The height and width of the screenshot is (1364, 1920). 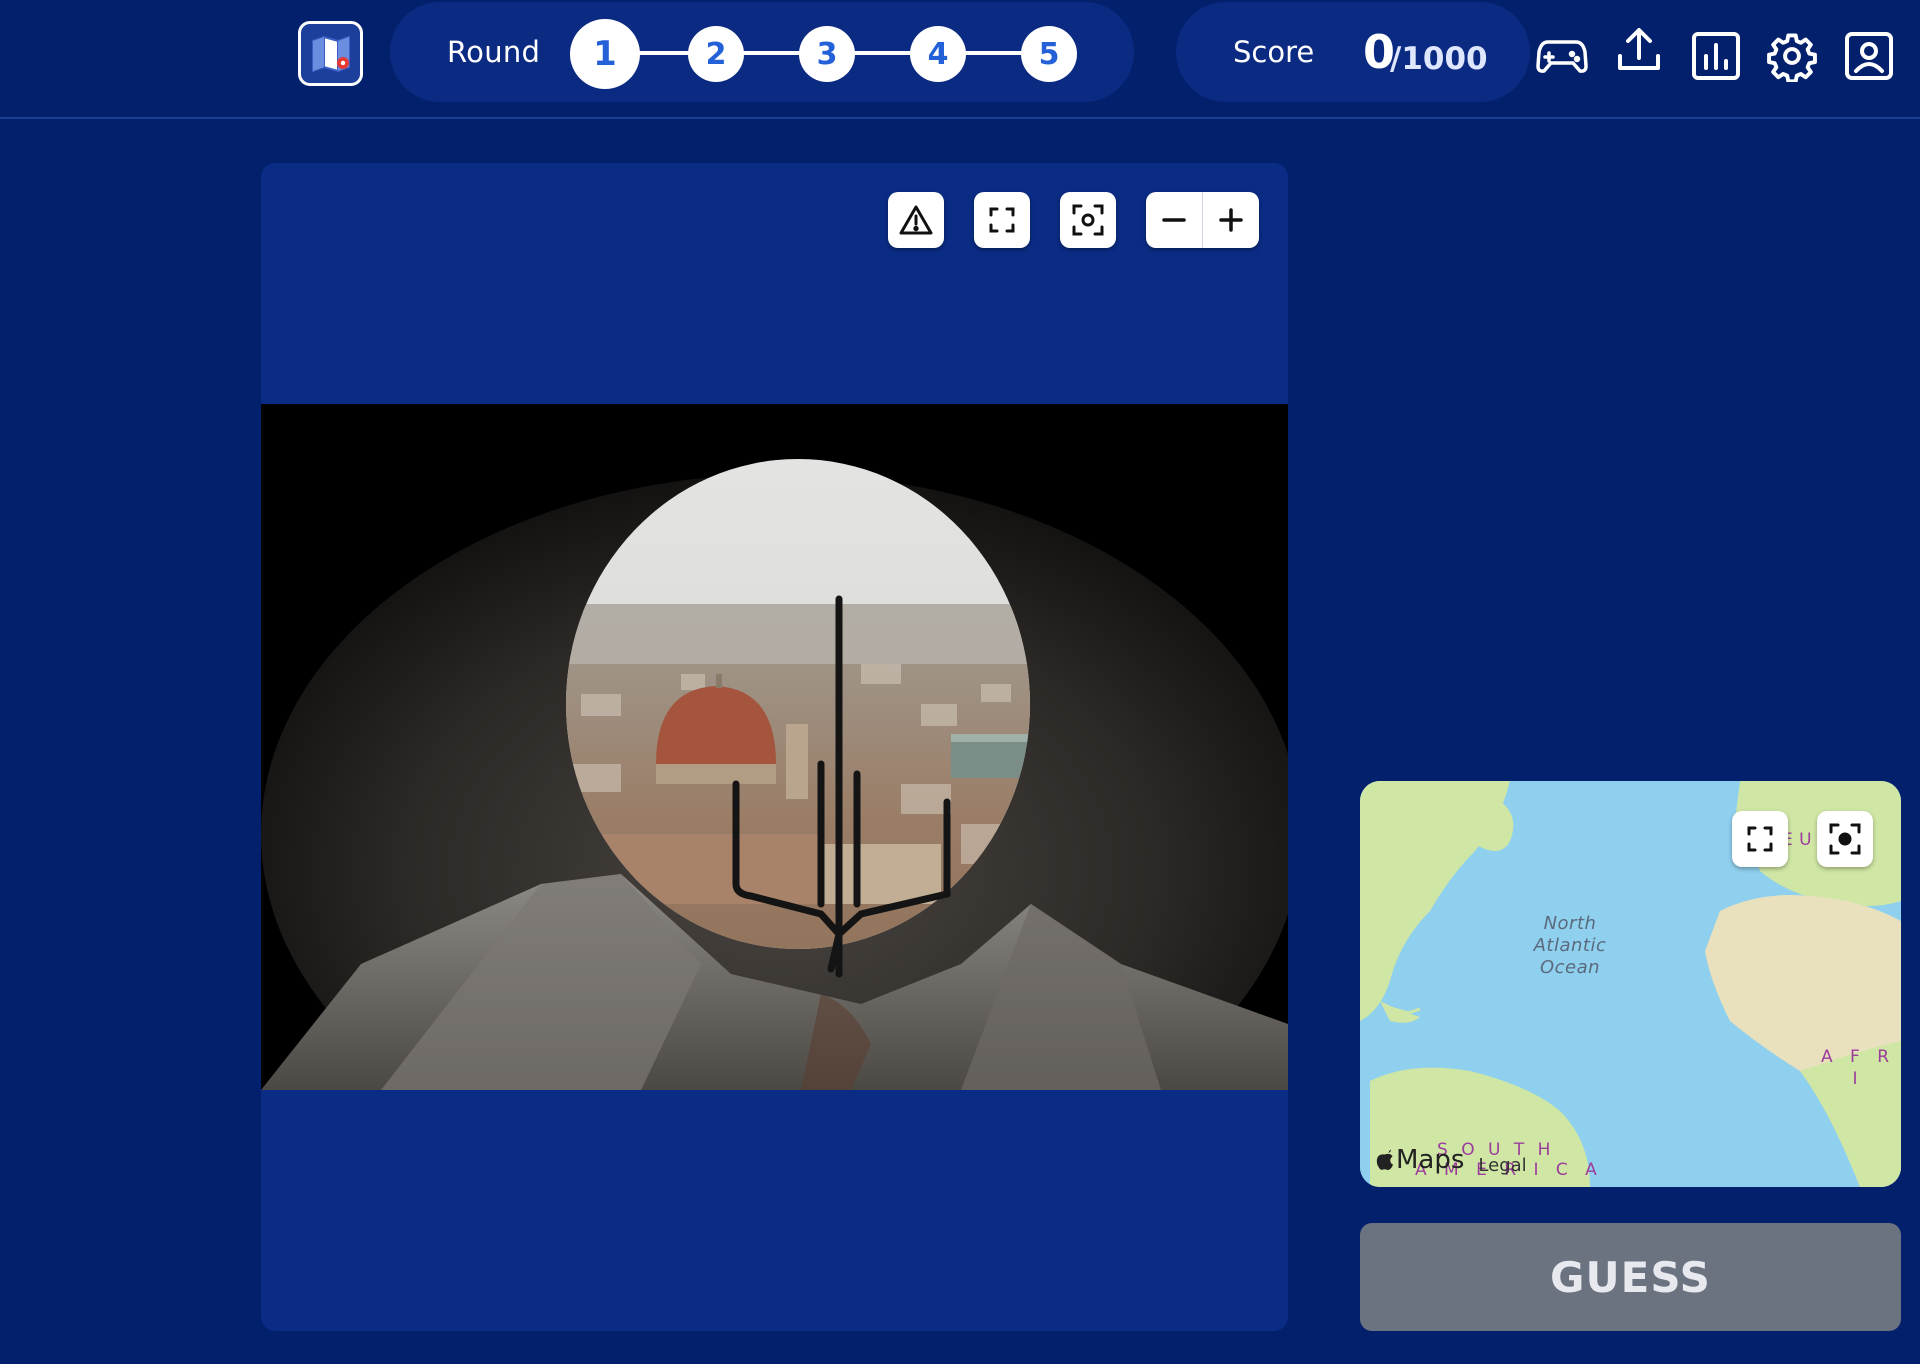 I want to click on round-tracker: Round 1 2 3 4 5, so click(x=762, y=52).